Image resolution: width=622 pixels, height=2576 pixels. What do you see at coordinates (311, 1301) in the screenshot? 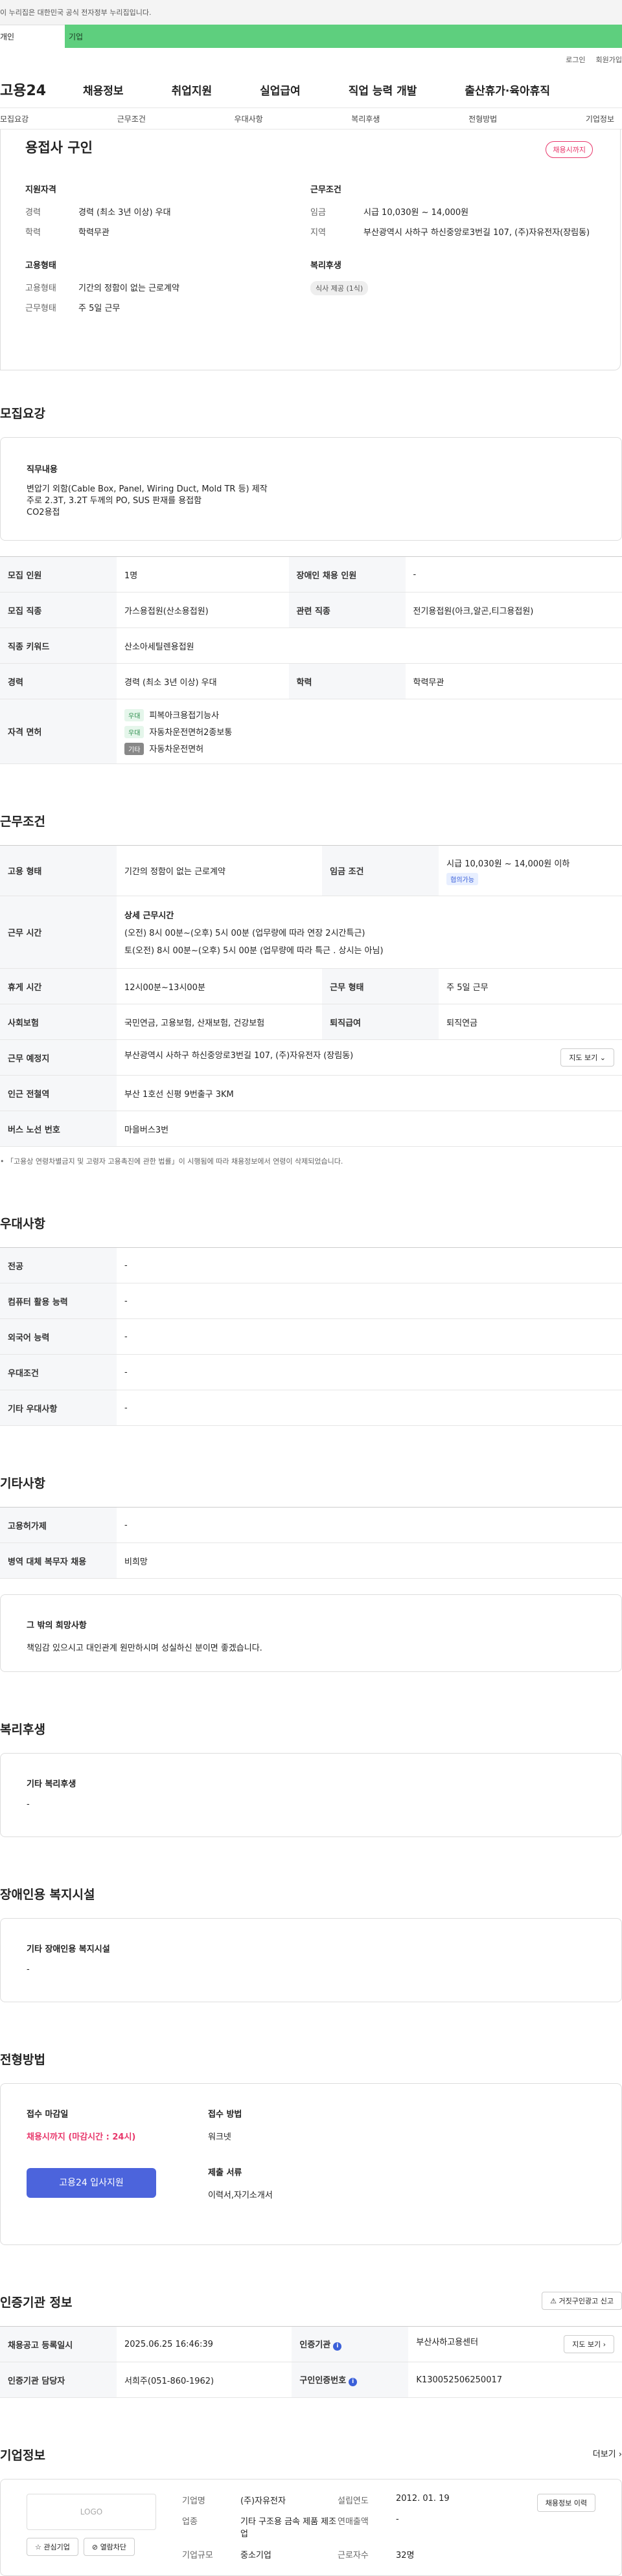
I see `table-row: 컴퓨터 활용 능력 -` at bounding box center [311, 1301].